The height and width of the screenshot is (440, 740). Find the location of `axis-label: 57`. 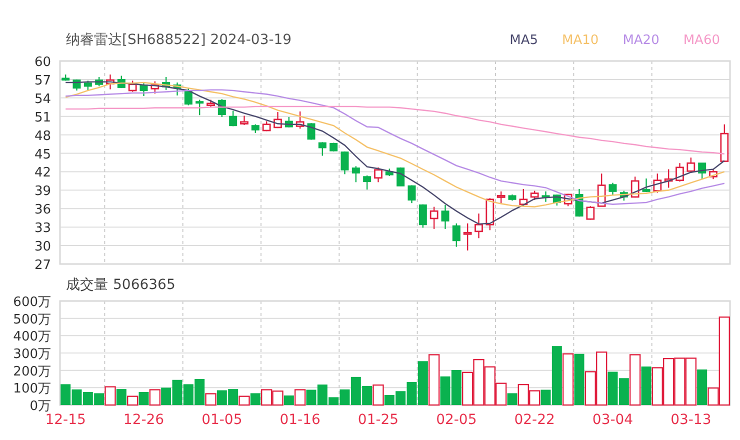

axis-label: 57 is located at coordinates (42, 80).